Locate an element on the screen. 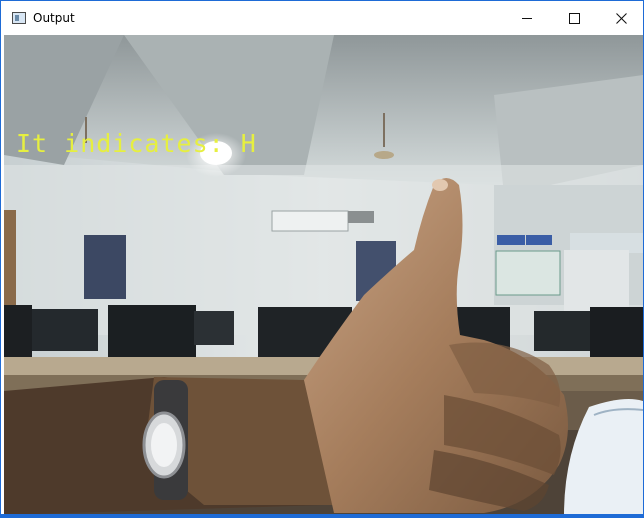 The width and height of the screenshot is (644, 518). window-app-icon is located at coordinates (19, 18).